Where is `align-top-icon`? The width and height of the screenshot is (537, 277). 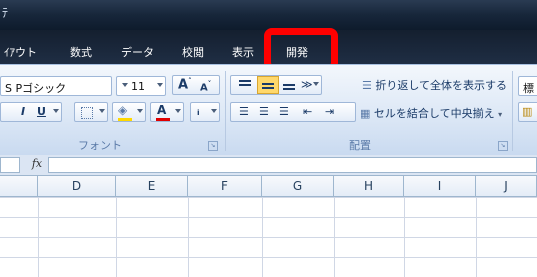
align-top-icon is located at coordinates (246, 85).